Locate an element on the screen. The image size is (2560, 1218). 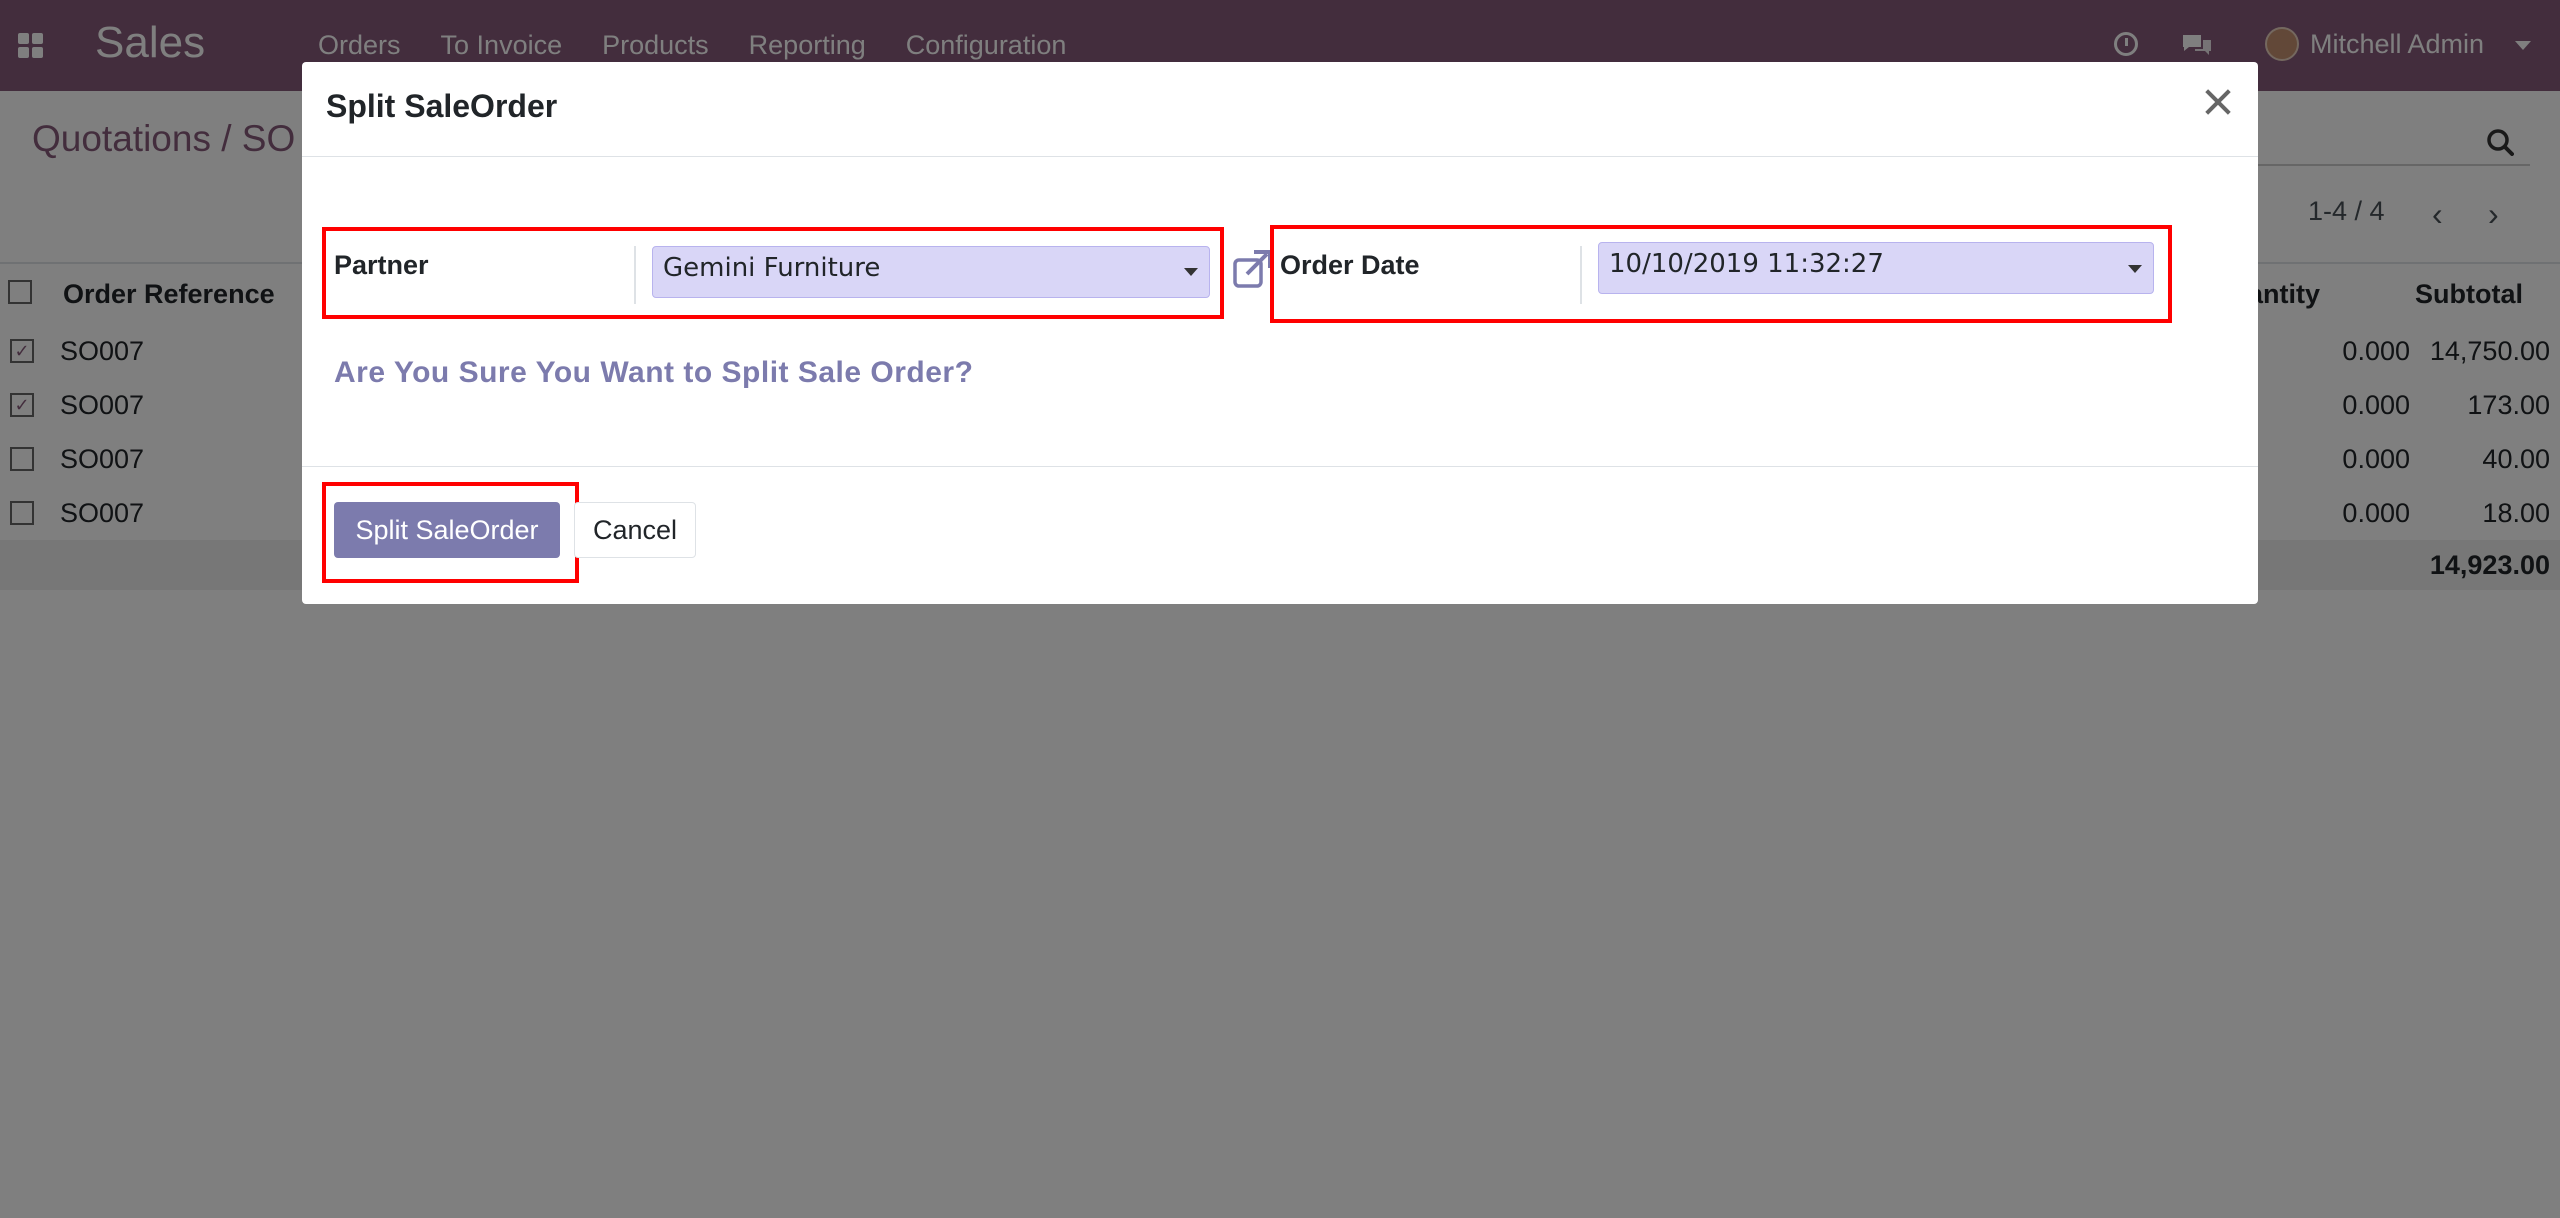
order-date-select: 10/10/2019 11:32:27 is located at coordinates (1876, 268).